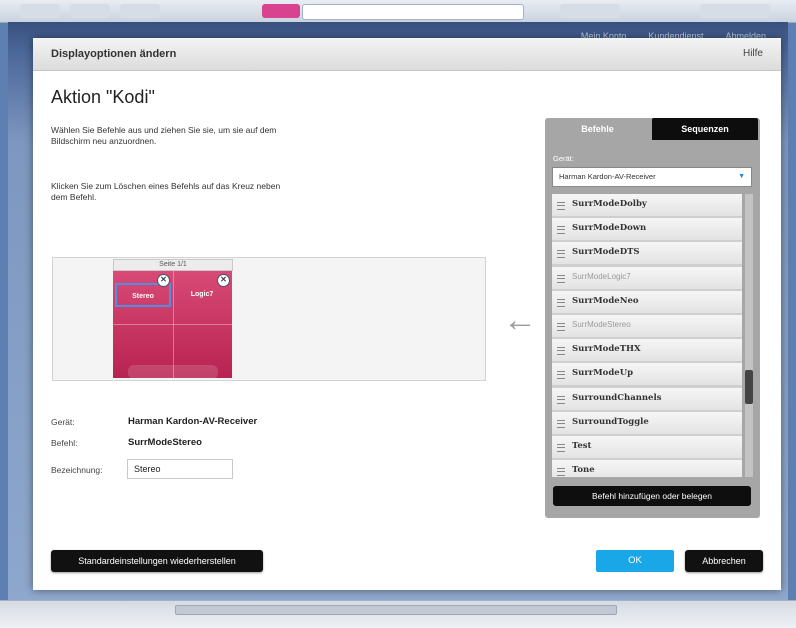 This screenshot has width=796, height=628. I want to click on grid-divider, so click(172, 324).